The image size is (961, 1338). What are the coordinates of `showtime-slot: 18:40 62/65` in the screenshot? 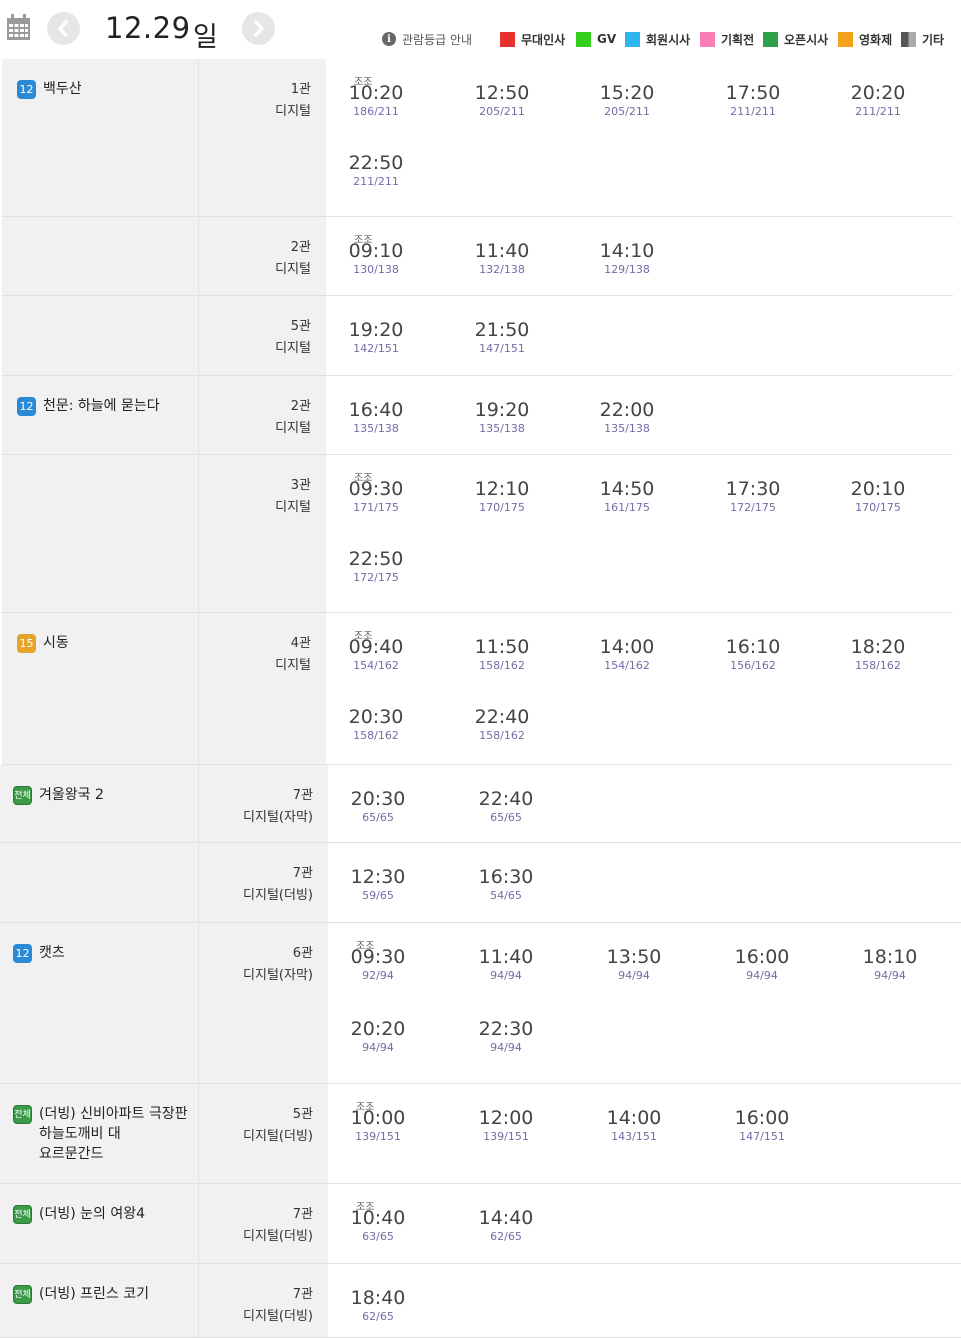 It's located at (378, 1303).